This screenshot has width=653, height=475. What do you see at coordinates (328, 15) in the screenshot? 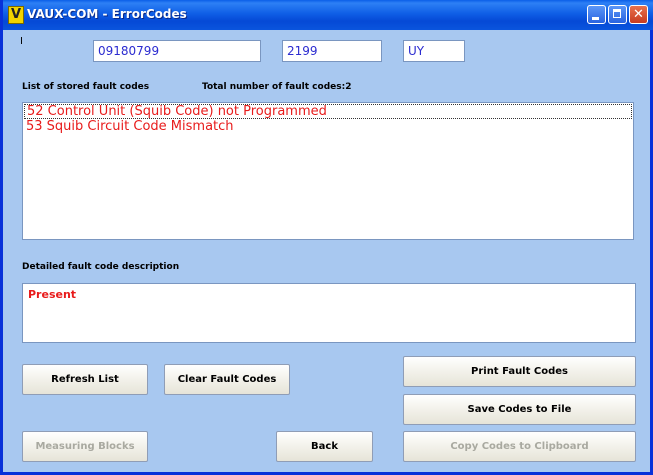
I see `title-bar: V VAUX-COM - ErrorCodes ✕` at bounding box center [328, 15].